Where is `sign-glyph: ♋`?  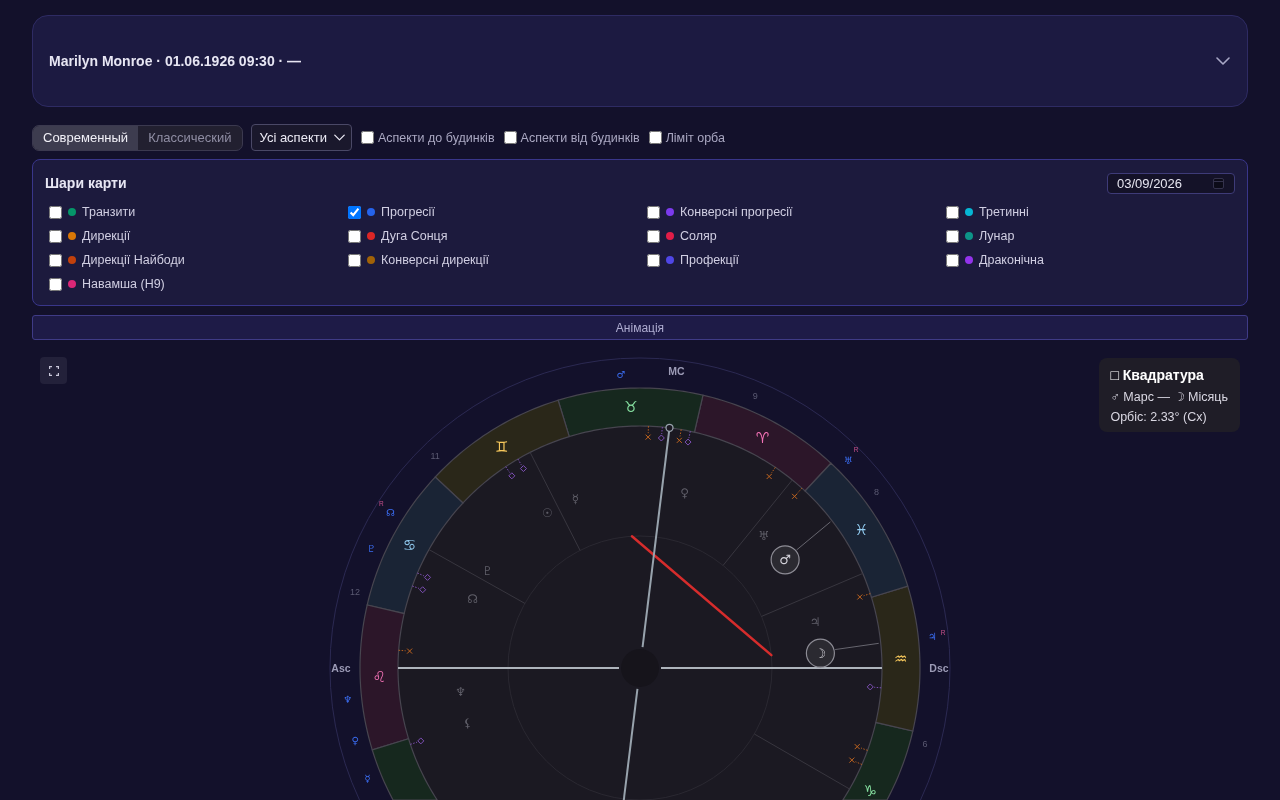
sign-glyph: ♋ is located at coordinates (409, 545).